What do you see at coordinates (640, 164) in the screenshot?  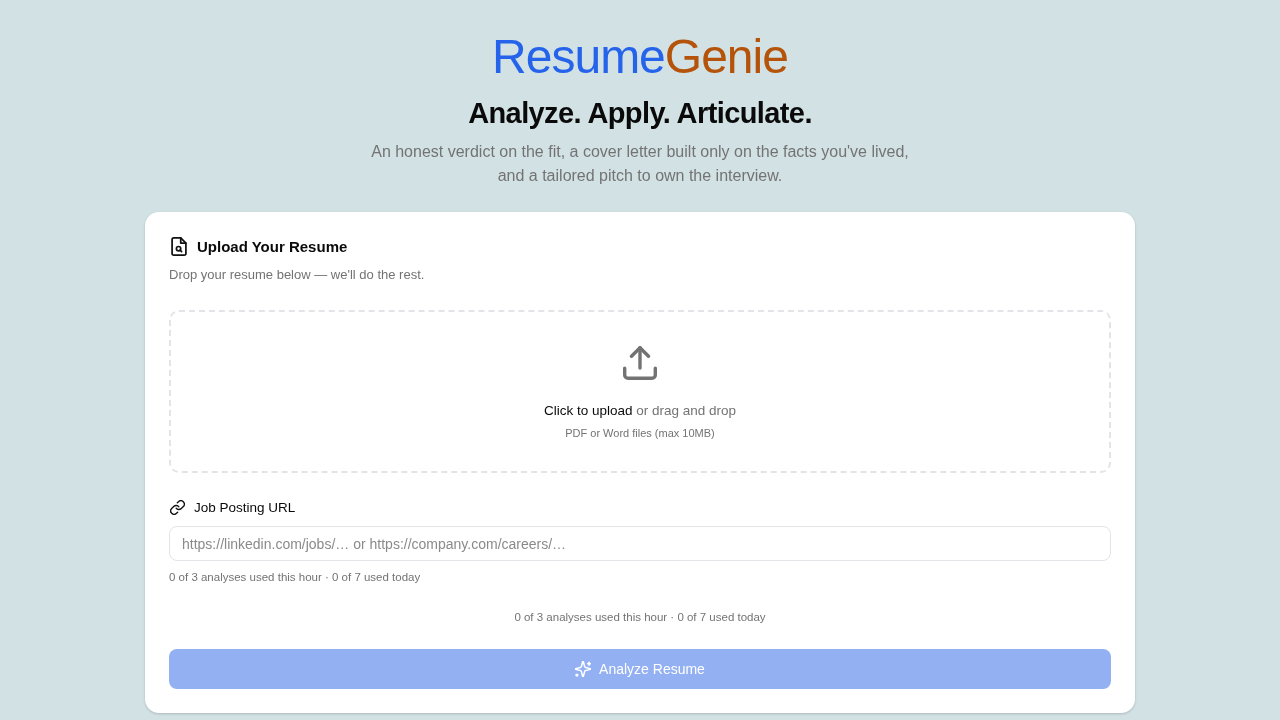 I see `intro-text: An honest verdict on the fit, a cover letter built only on the facts you've lived, and a tailored pitch to own the interview.` at bounding box center [640, 164].